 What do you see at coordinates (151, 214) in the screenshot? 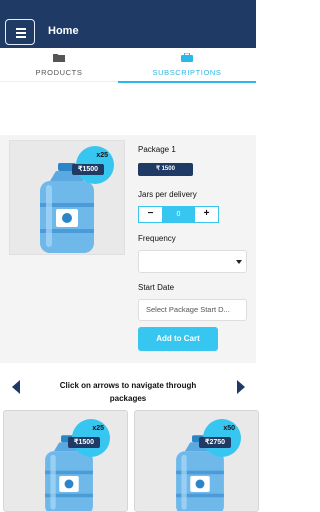
I see `decrement-button: −` at bounding box center [151, 214].